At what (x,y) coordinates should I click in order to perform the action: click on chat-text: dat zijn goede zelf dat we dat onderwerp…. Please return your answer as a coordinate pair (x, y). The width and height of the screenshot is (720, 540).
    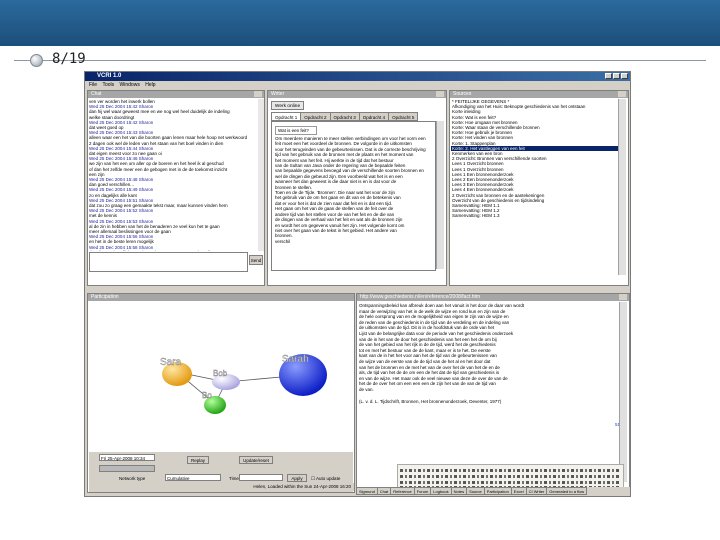
    Looking at the image, I should click on (153, 250).